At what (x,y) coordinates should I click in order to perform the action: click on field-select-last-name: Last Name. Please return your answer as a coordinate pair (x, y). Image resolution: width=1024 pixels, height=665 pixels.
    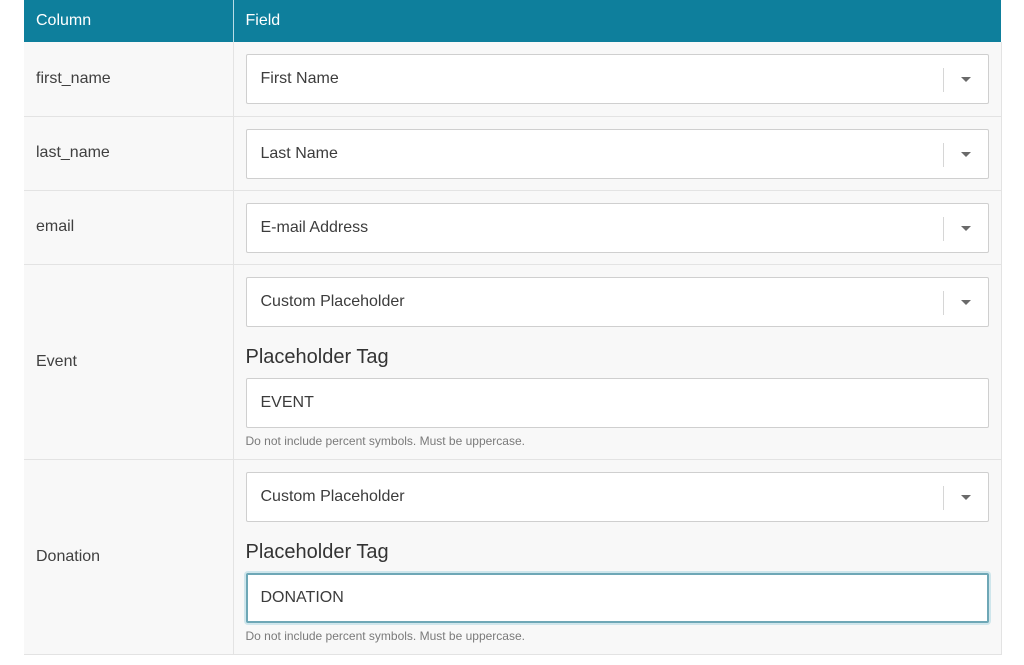
    Looking at the image, I should click on (617, 153).